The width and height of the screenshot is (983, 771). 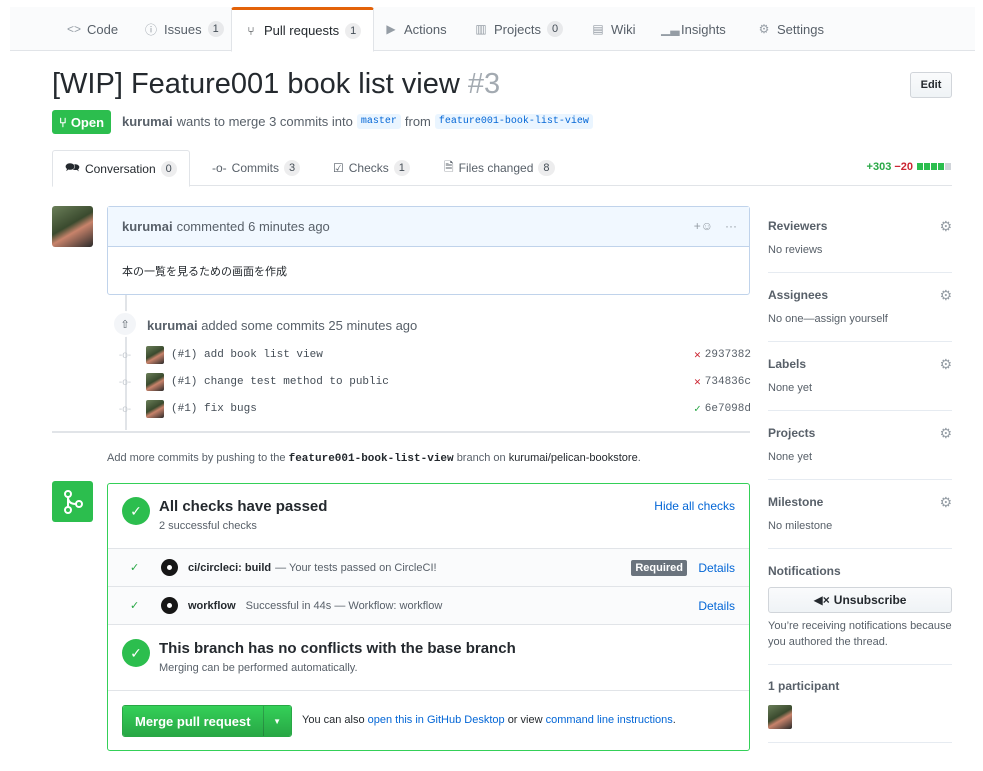 I want to click on from-text: from, so click(x=417, y=121).